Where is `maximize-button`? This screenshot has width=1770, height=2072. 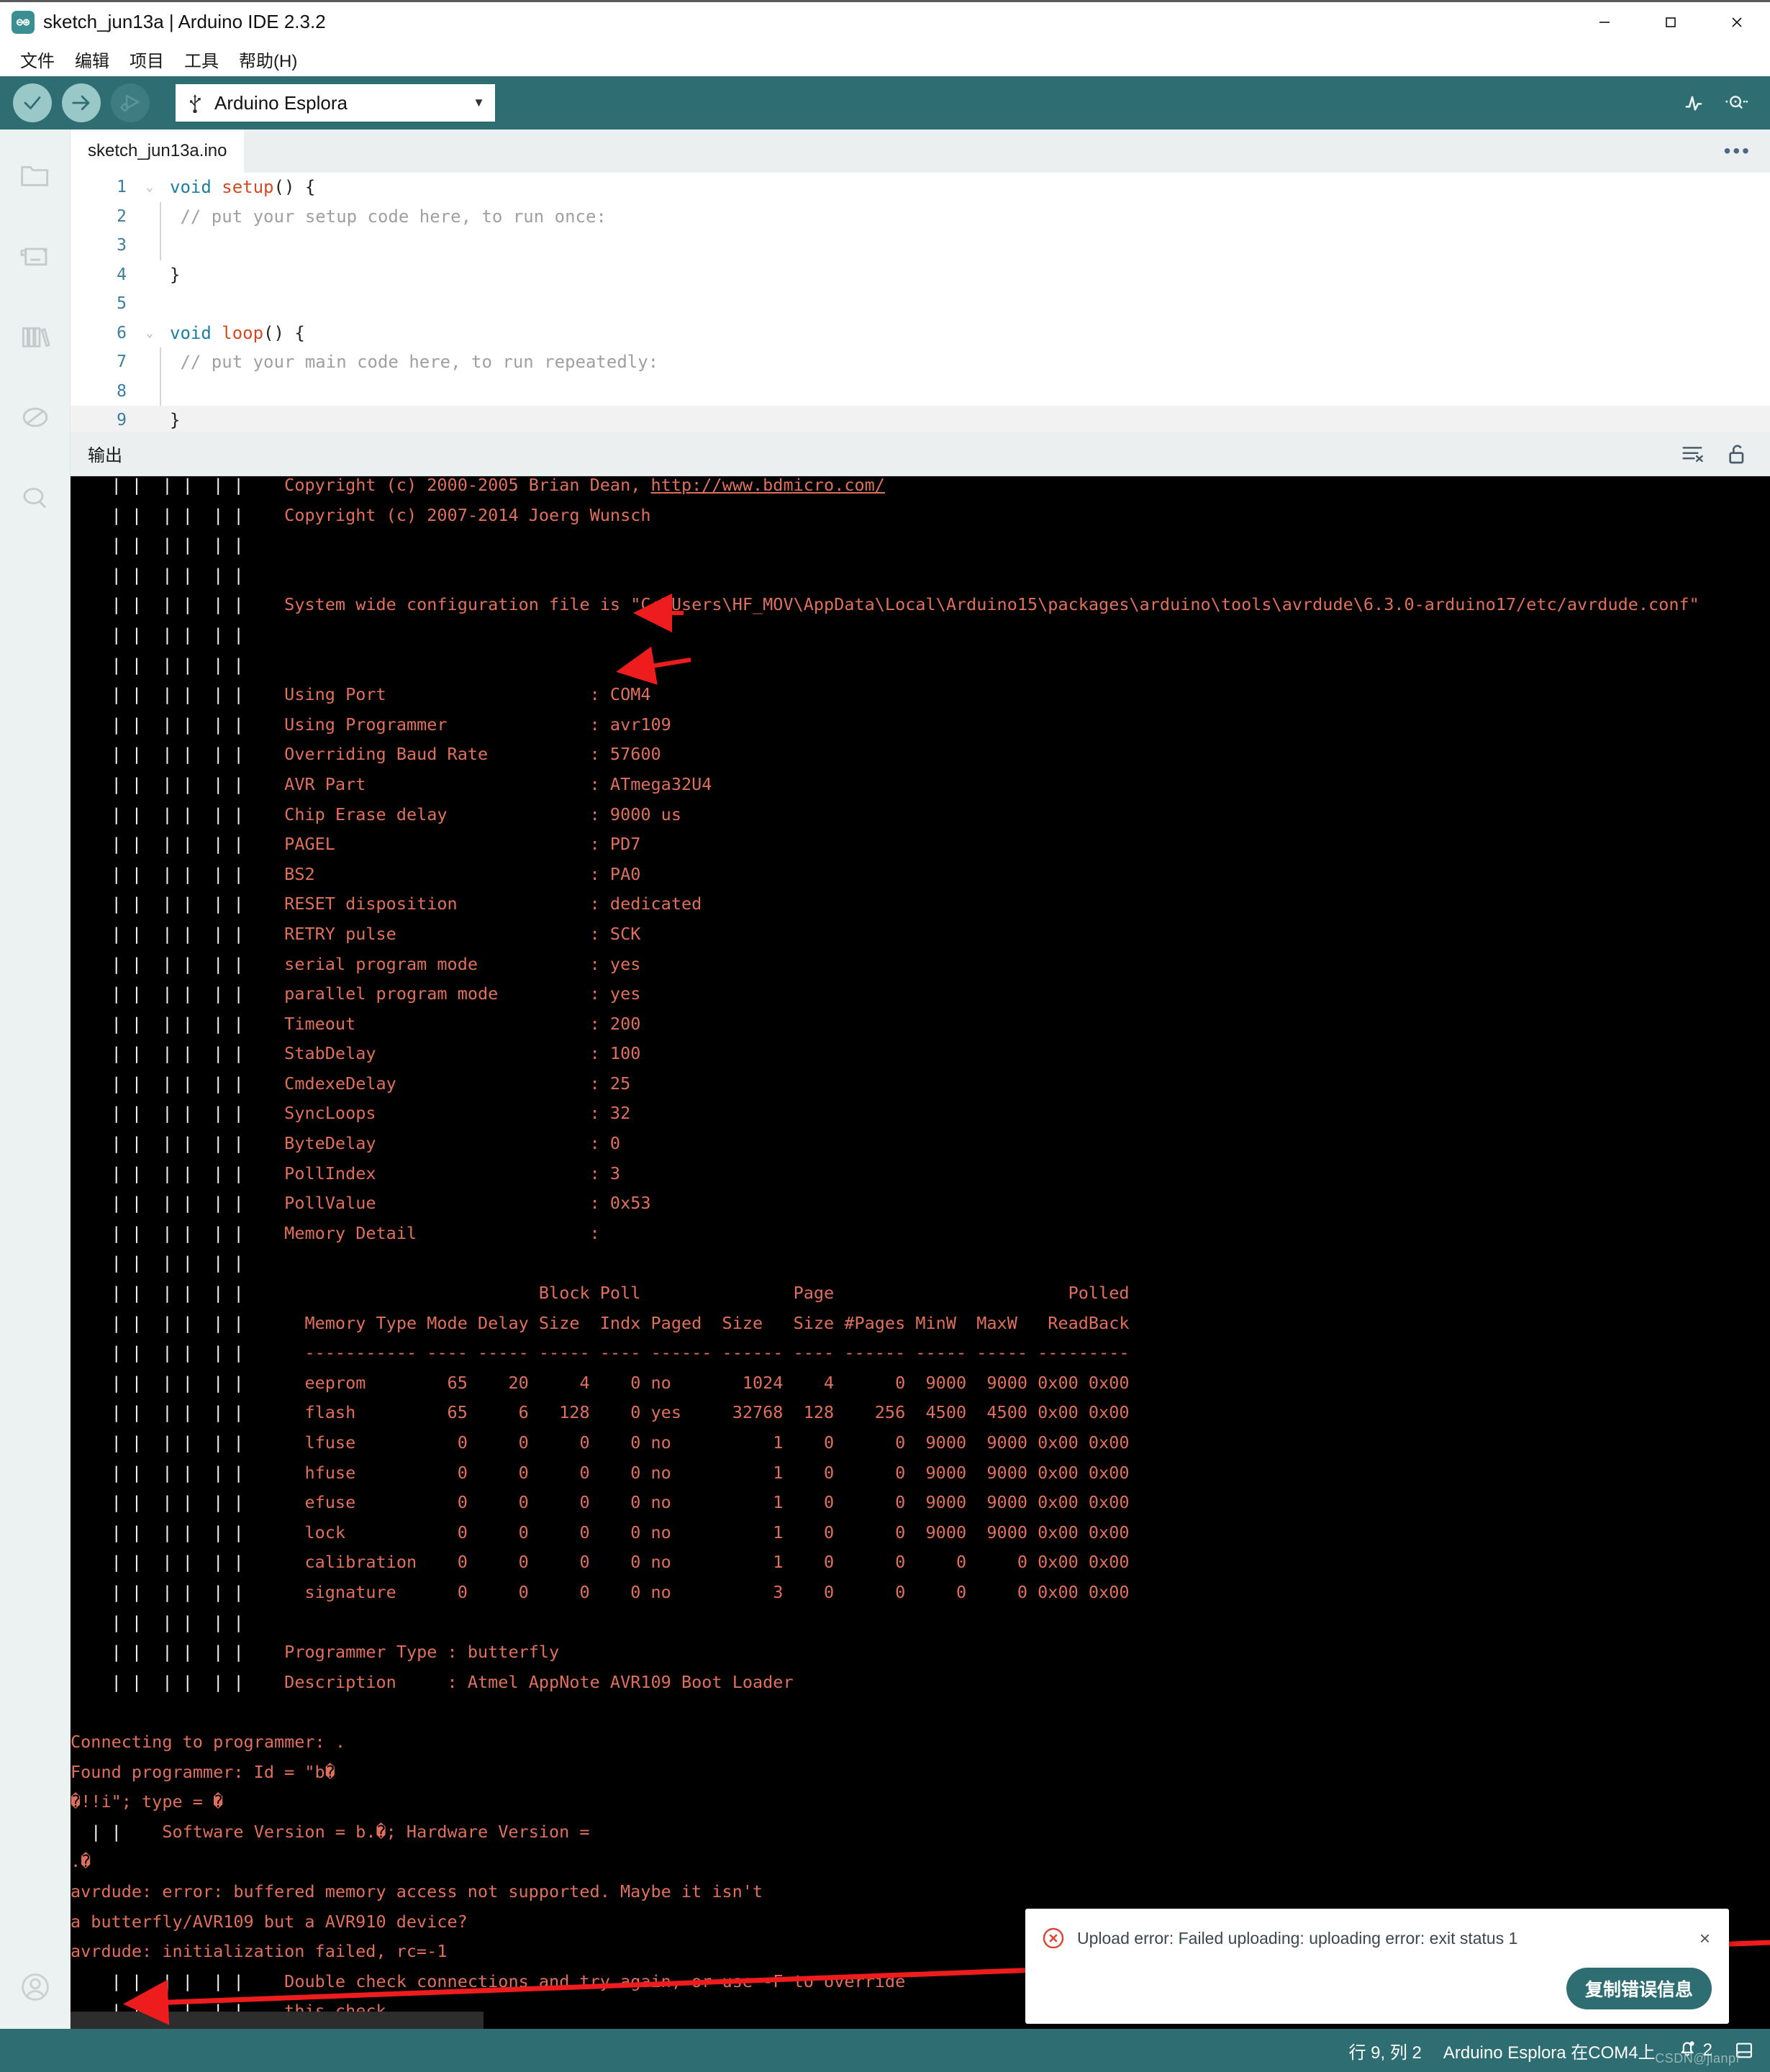 maximize-button is located at coordinates (1671, 22).